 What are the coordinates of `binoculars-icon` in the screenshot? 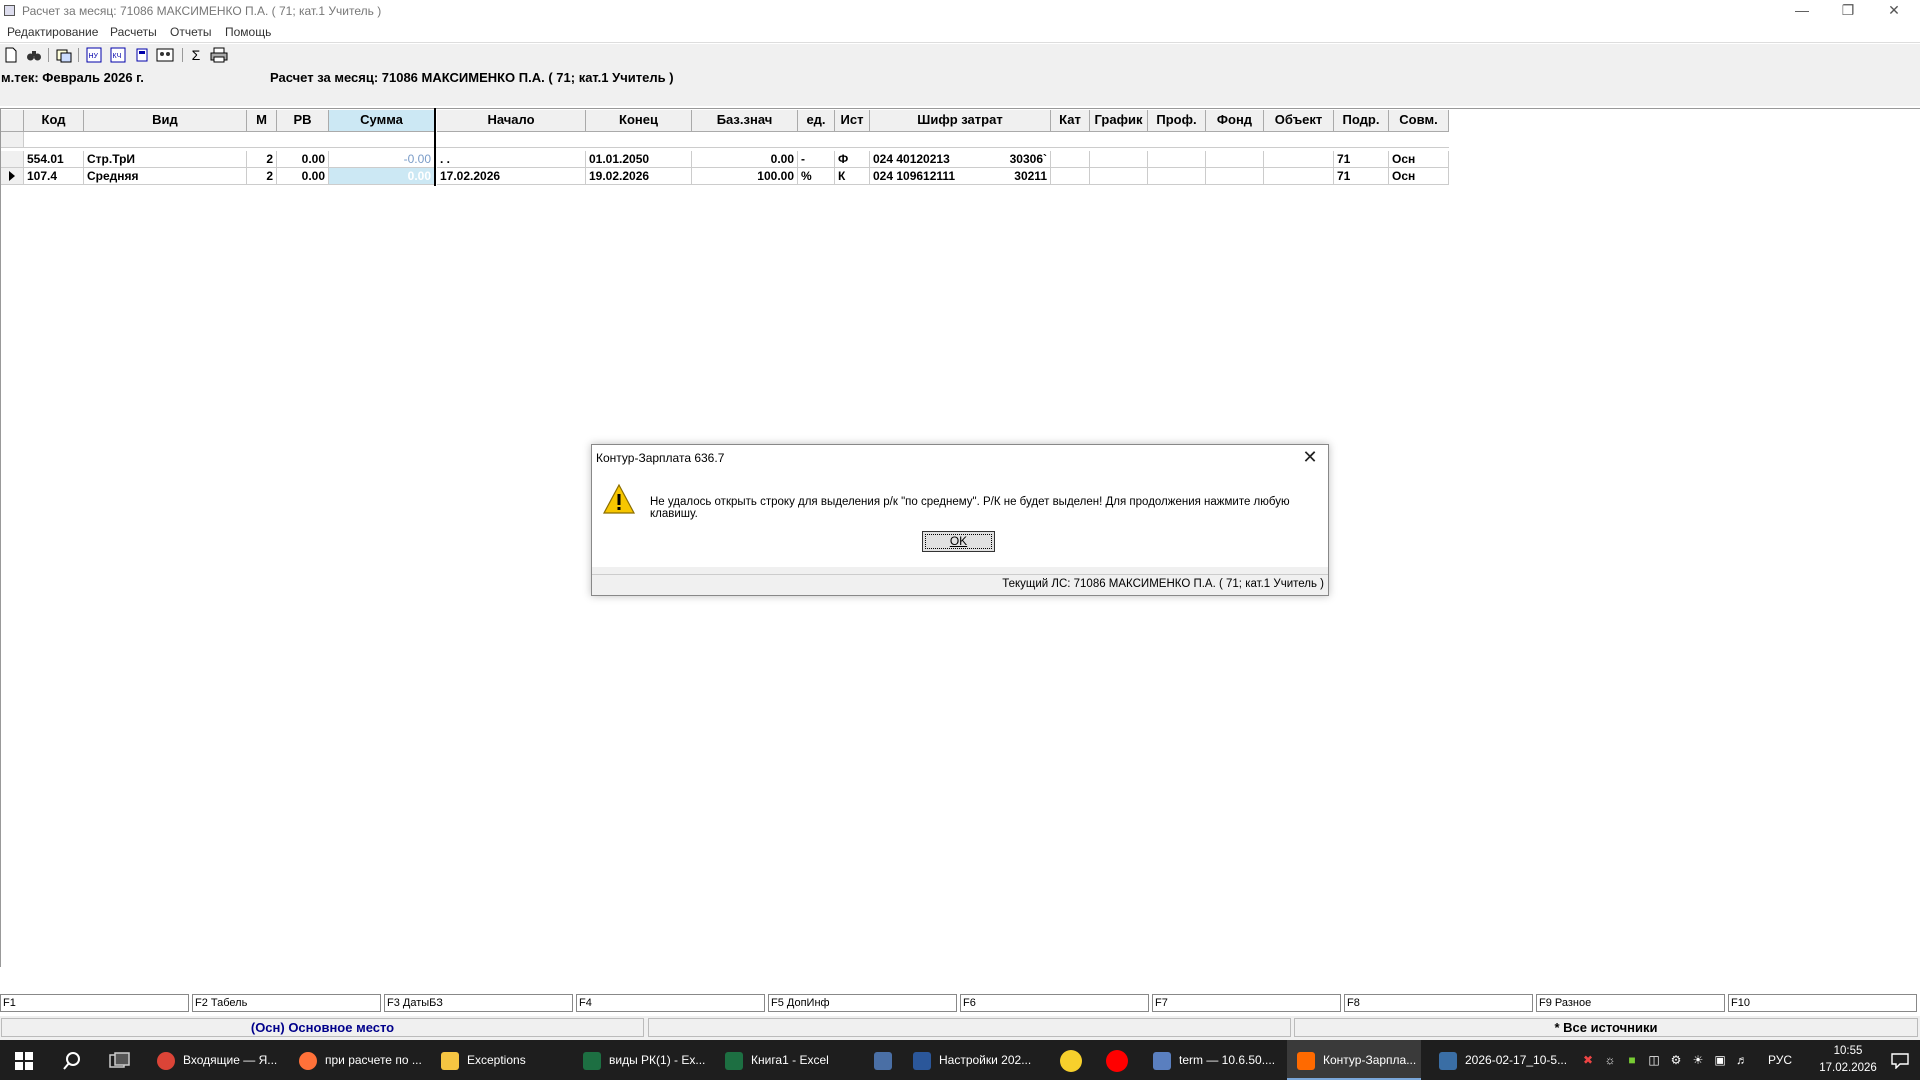 It's located at (34, 55).